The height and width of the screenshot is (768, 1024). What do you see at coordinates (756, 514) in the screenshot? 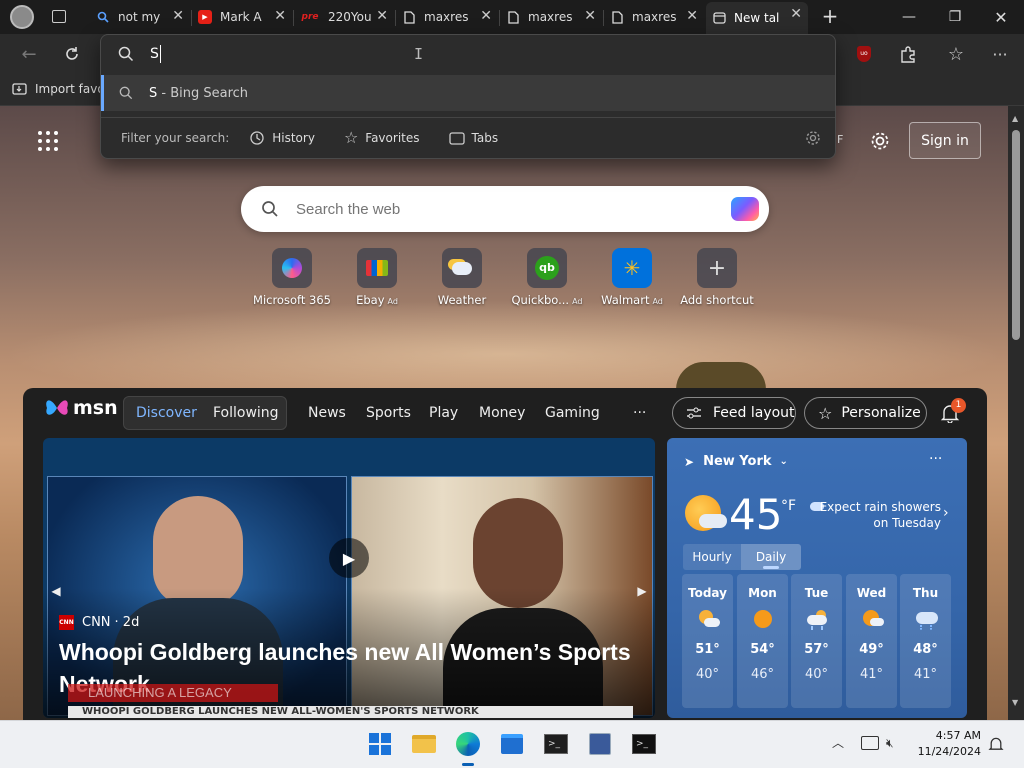
I see `current-temperature: 45` at bounding box center [756, 514].